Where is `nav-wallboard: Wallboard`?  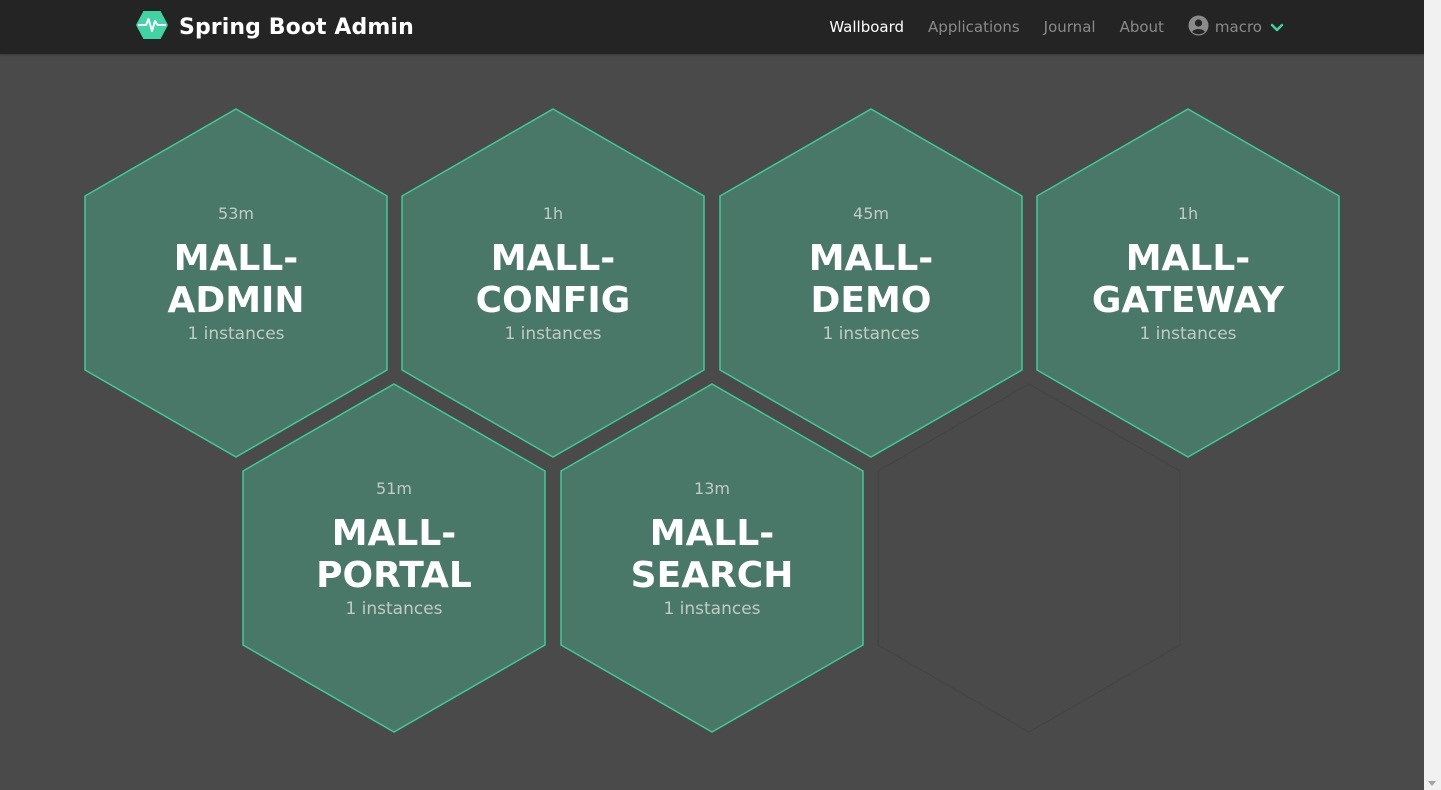
nav-wallboard: Wallboard is located at coordinates (866, 27).